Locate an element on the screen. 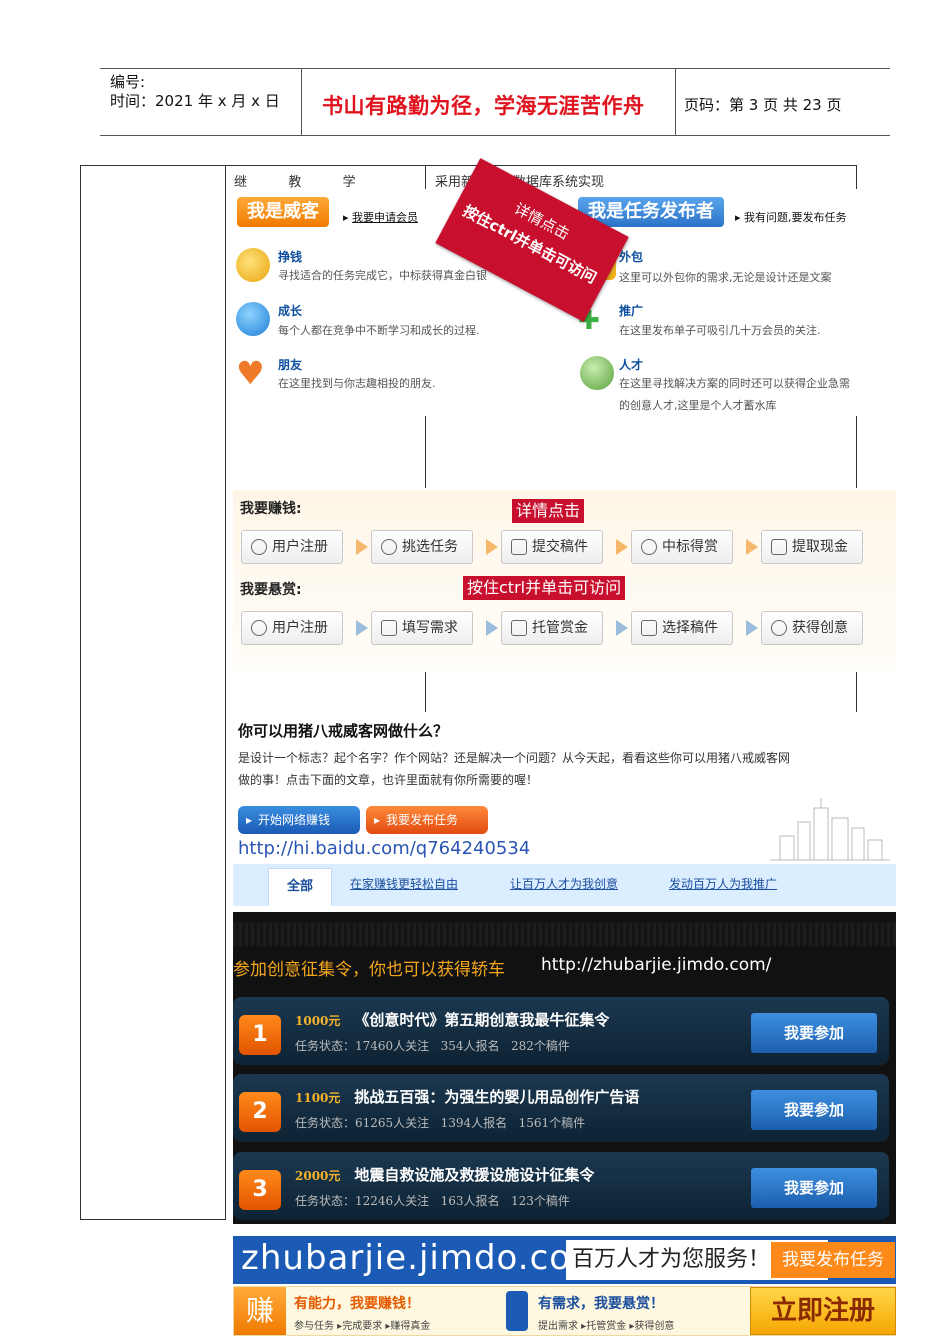 The image size is (950, 1344). tab-earn-at-home: 在家赚钱更轻松自由 is located at coordinates (404, 883).